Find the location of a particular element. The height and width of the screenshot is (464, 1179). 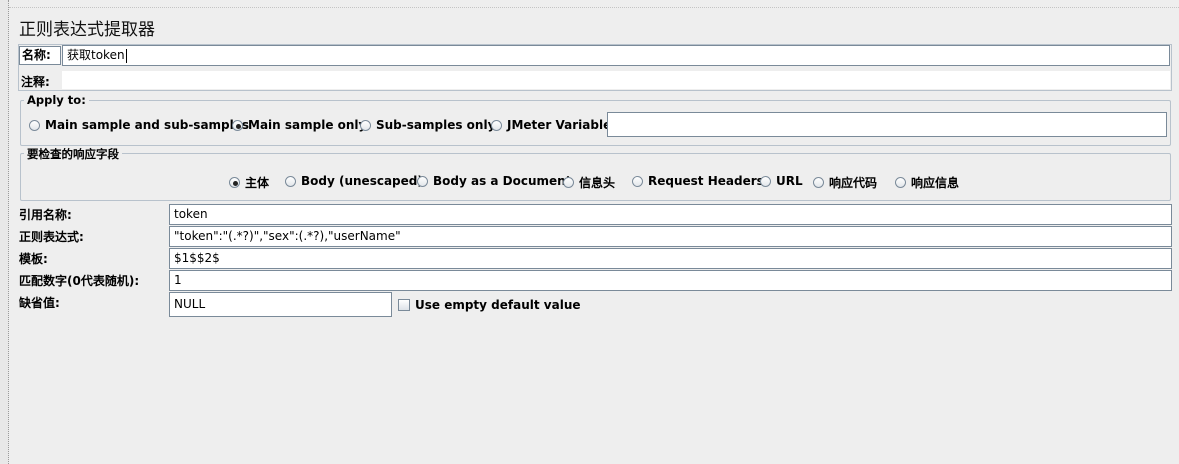

template-input: $1$$2$ is located at coordinates (670, 258).